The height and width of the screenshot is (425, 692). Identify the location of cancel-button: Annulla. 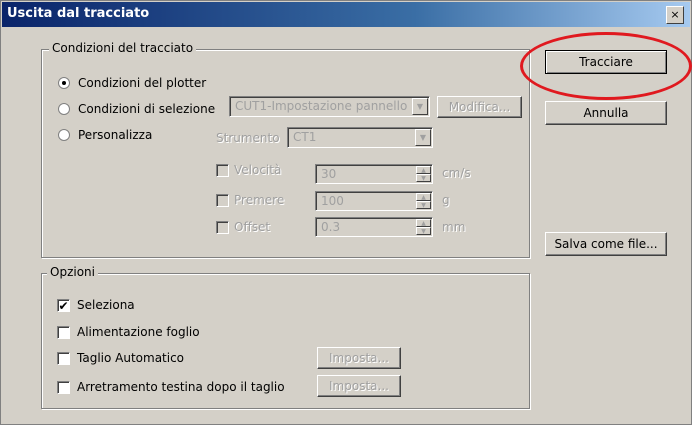
(606, 113).